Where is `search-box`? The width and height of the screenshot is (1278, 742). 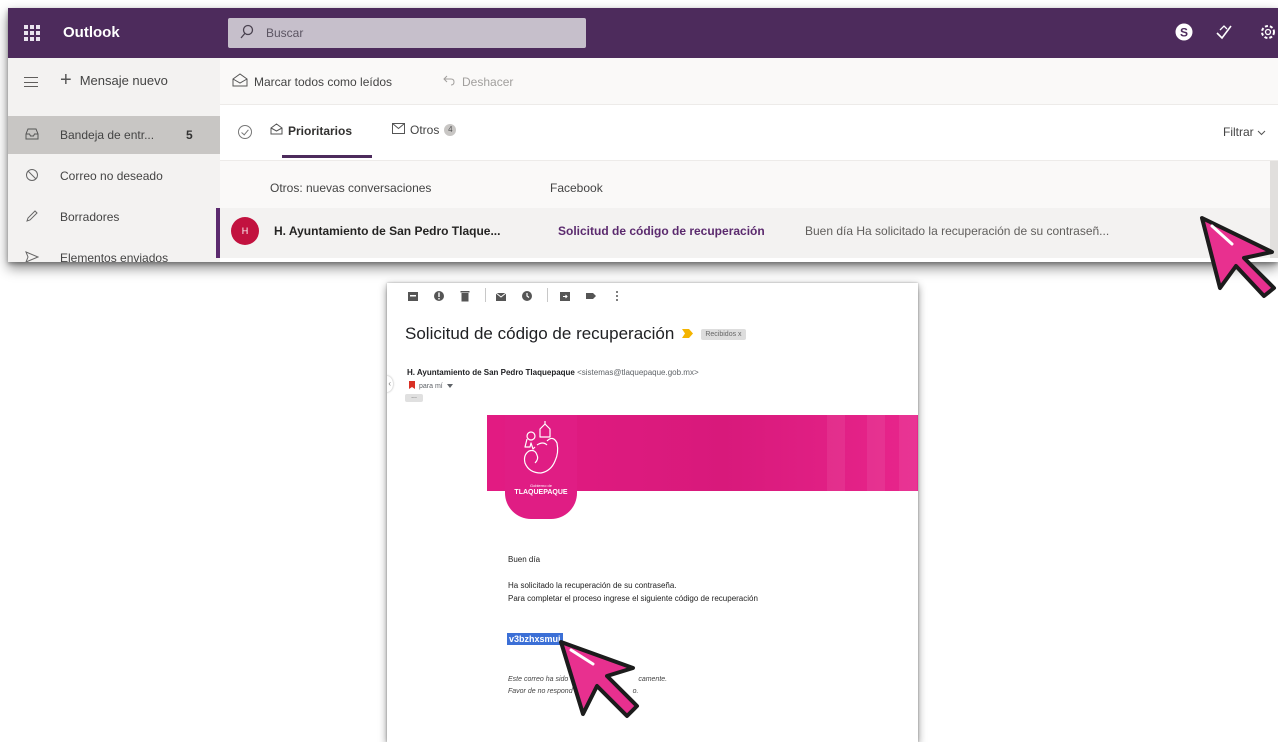 search-box is located at coordinates (407, 33).